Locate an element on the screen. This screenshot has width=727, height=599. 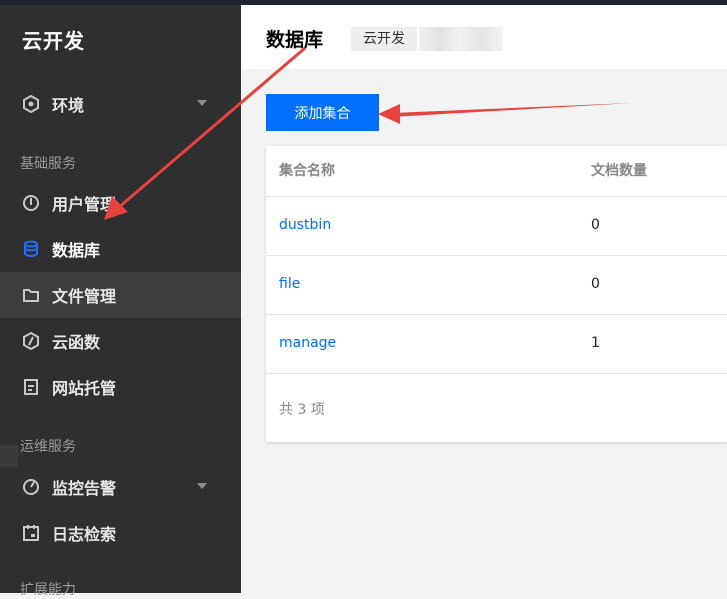
page-header: 数据库 云开发 is located at coordinates (484, 37).